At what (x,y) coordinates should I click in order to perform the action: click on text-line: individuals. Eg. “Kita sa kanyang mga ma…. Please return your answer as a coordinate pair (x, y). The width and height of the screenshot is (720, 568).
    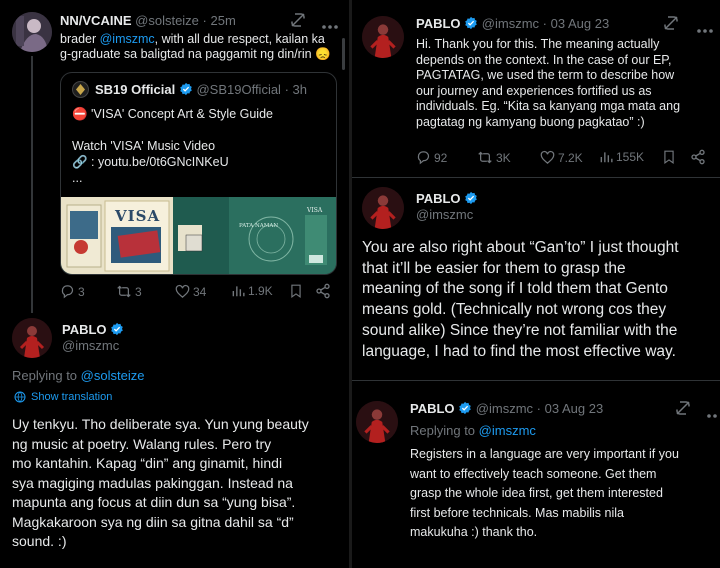
    Looking at the image, I should click on (548, 106).